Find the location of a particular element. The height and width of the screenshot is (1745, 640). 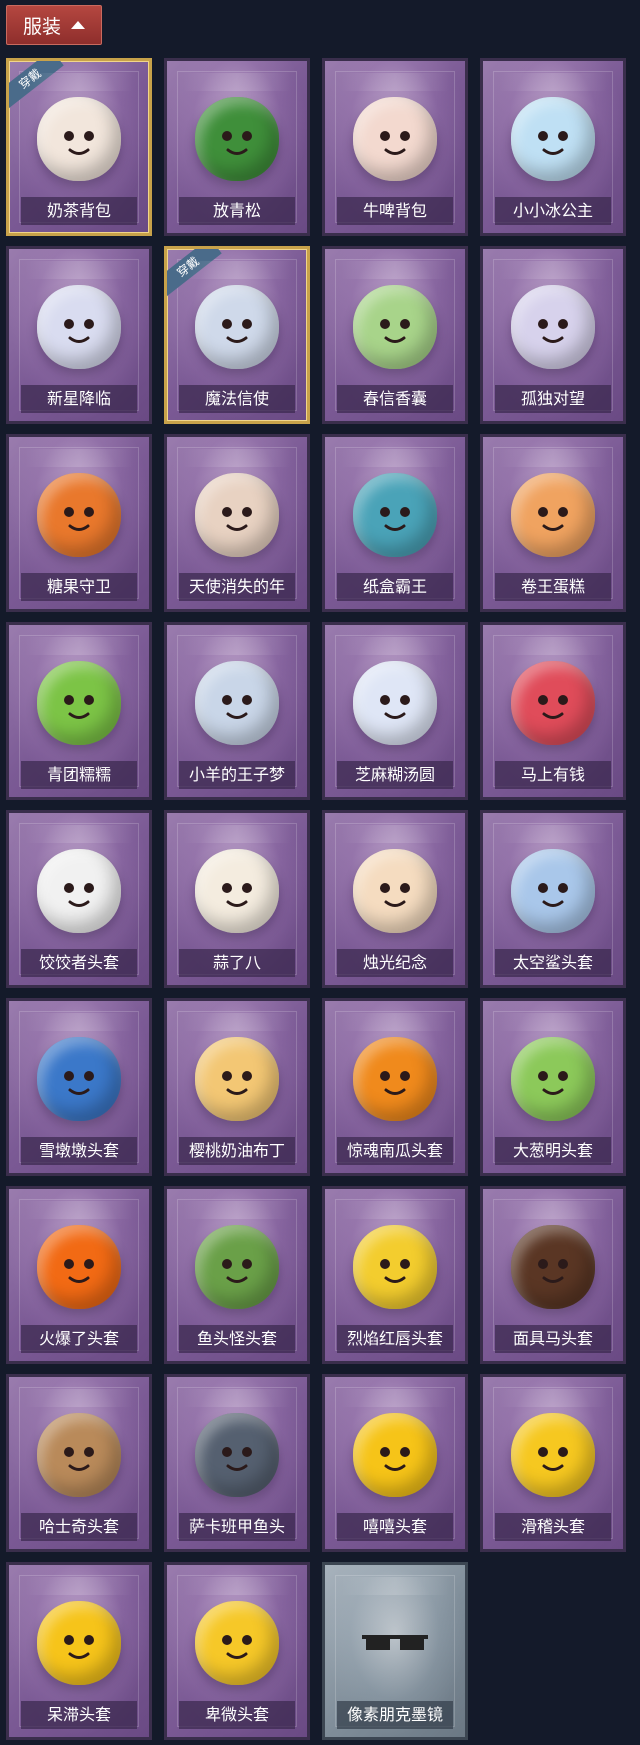

costume-card: 芝麻糊汤圆 is located at coordinates (395, 711).